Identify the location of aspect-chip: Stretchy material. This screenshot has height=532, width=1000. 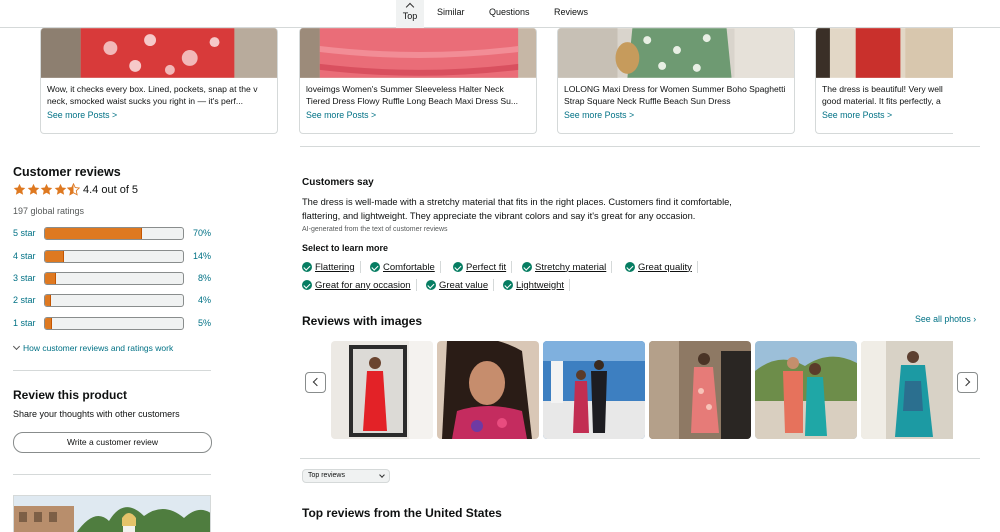
(567, 267).